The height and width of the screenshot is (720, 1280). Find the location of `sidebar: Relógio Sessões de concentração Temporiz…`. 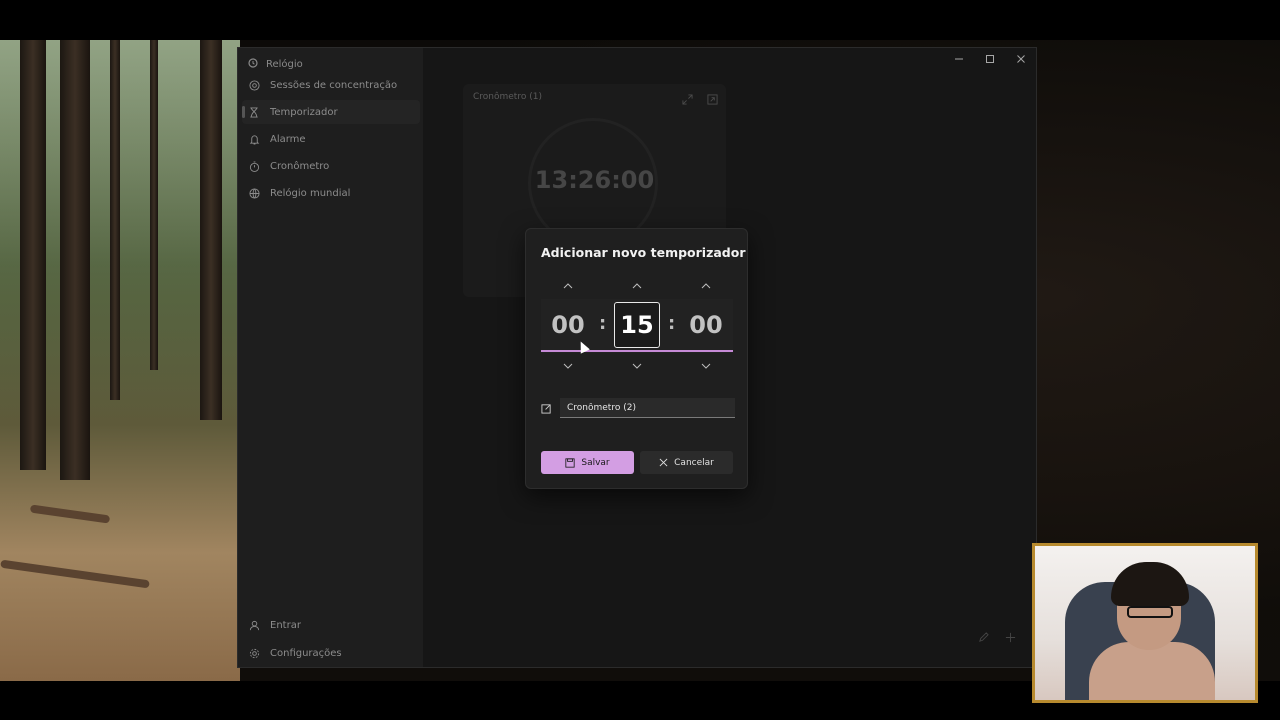

sidebar: Relógio Sessões de concentração Temporiz… is located at coordinates (330, 357).